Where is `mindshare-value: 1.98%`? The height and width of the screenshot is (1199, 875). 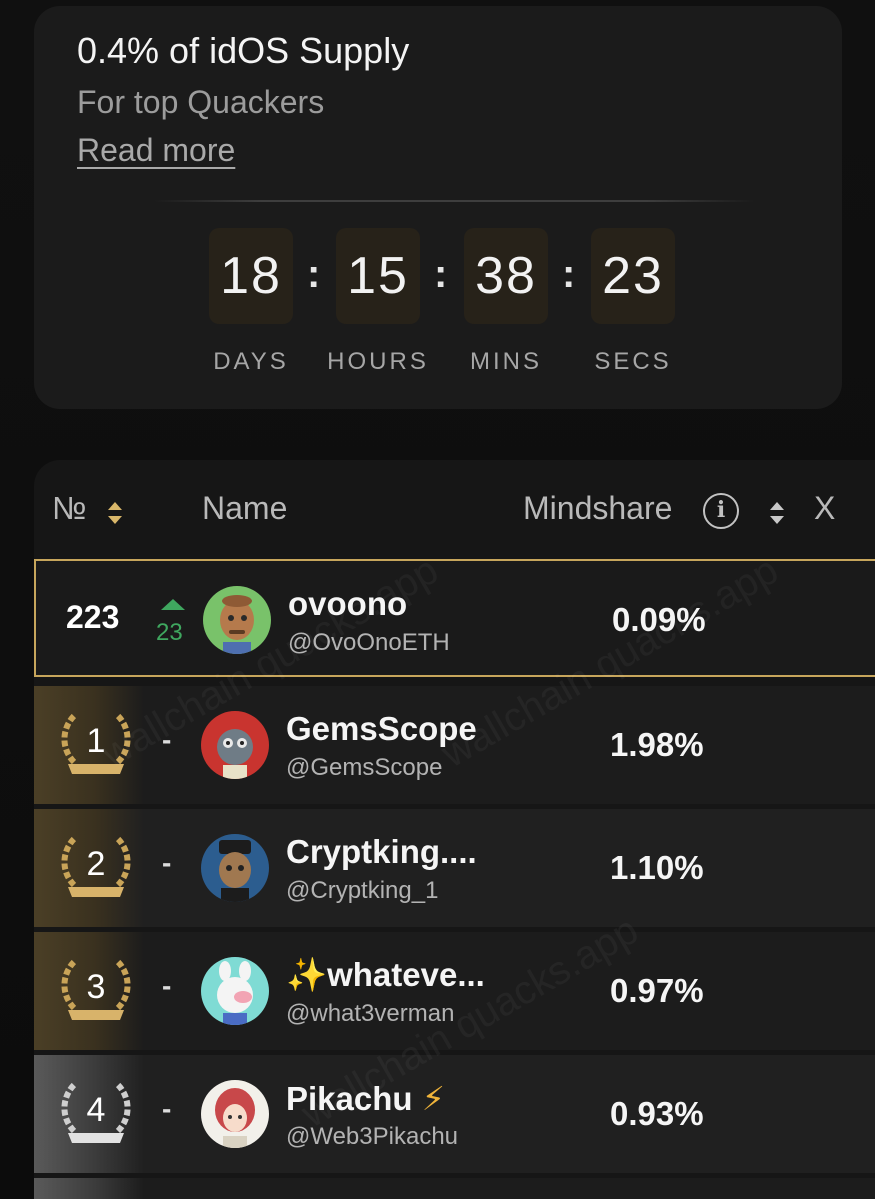
mindshare-value: 1.98% is located at coordinates (657, 744).